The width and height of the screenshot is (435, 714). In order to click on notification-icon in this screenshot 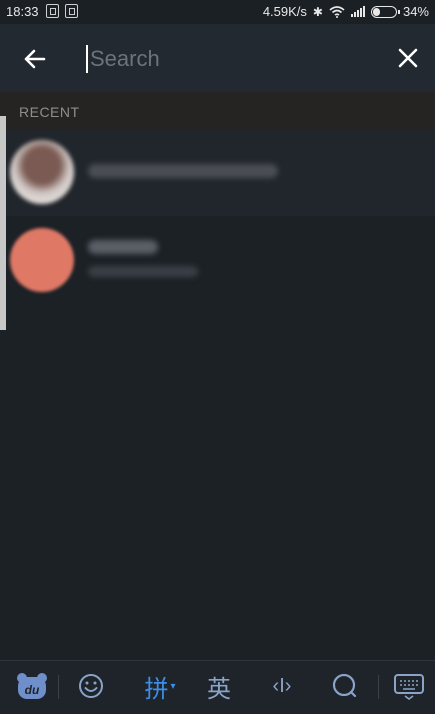, I will do `click(52, 11)`.